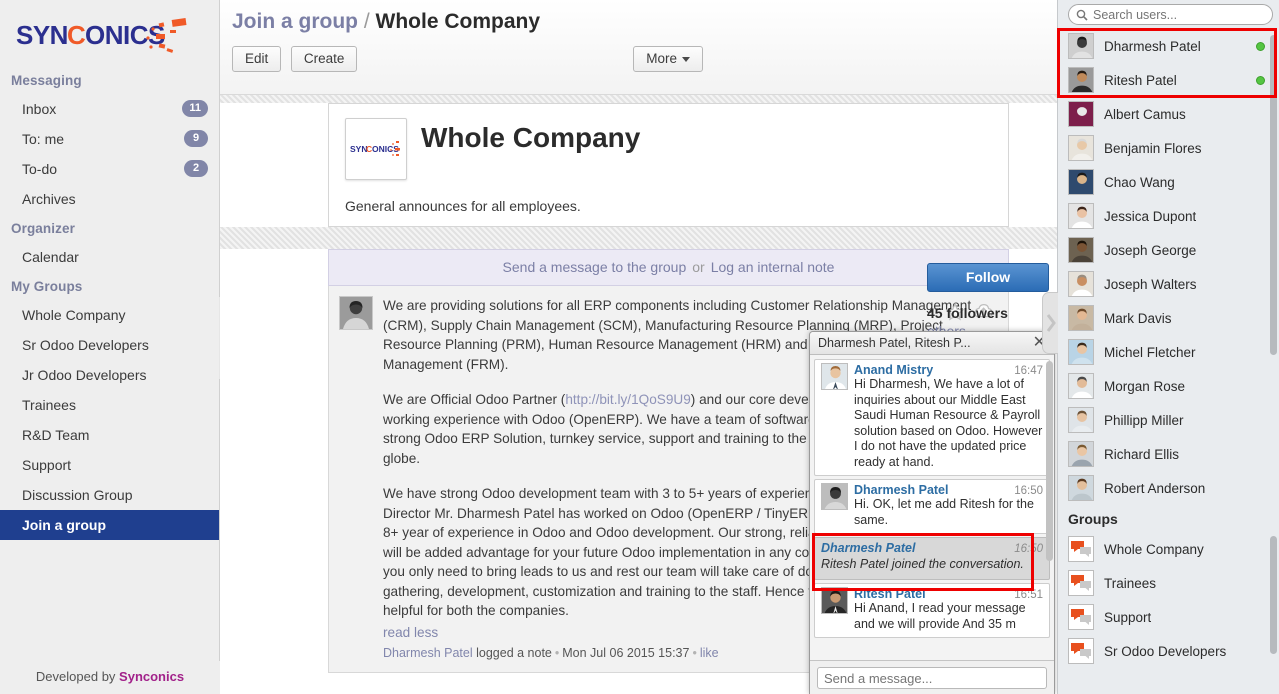 This screenshot has height=694, width=1279. Describe the element at coordinates (1168, 352) in the screenshot. I see `user-list-item-michel-fletcher: Michel Fletcher` at that location.